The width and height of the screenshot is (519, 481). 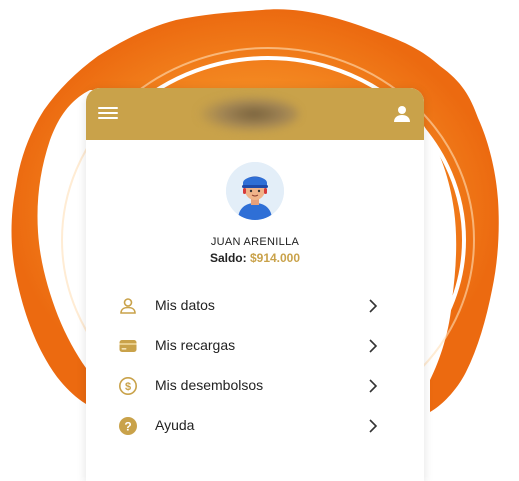 I want to click on menu-item-mis-datos: Mis datos, so click(x=255, y=306).